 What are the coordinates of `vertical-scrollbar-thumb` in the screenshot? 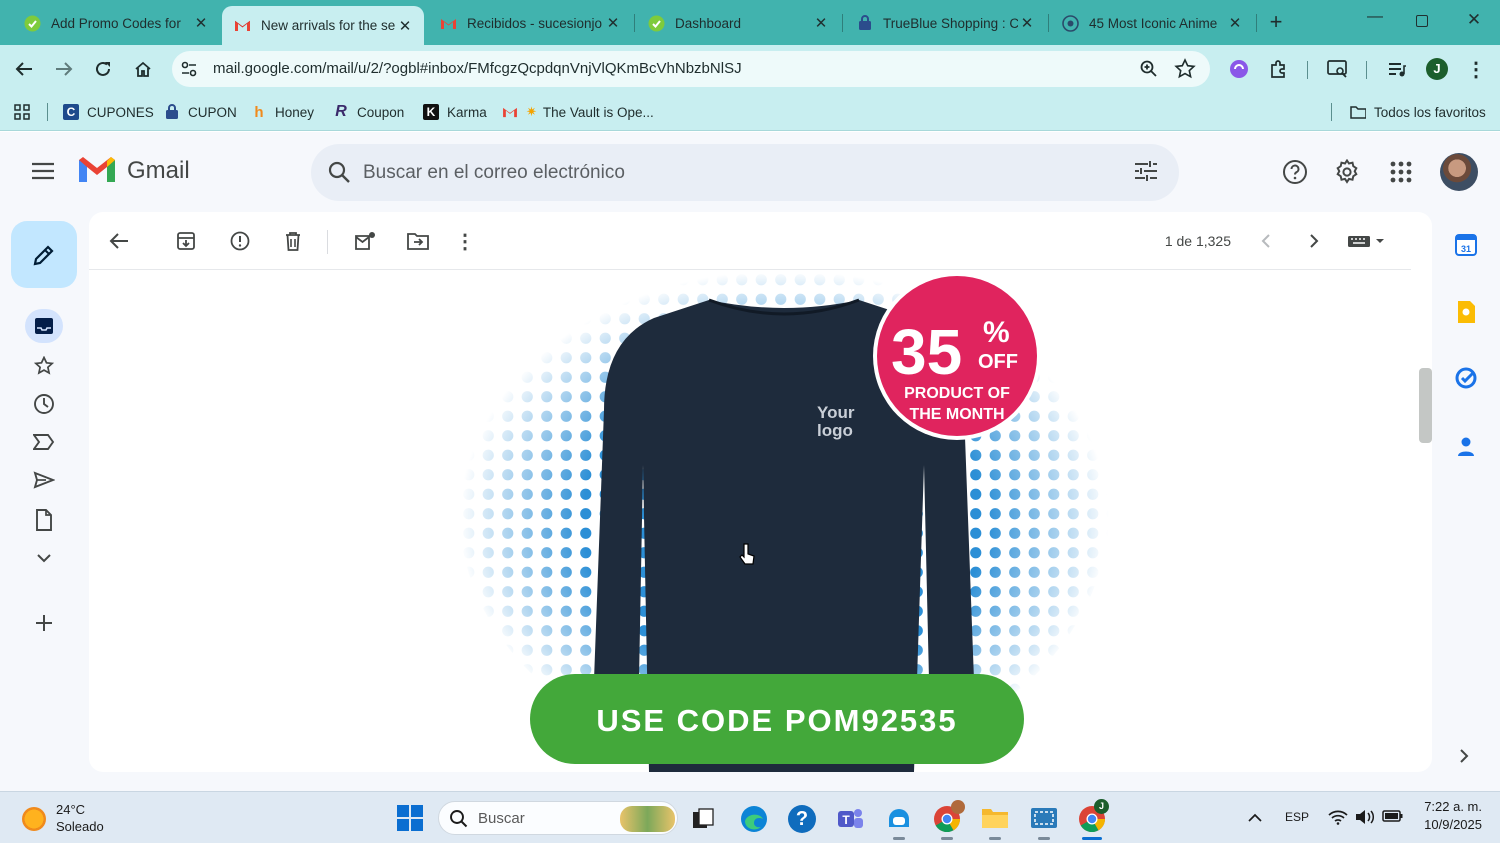 It's located at (1425, 405).